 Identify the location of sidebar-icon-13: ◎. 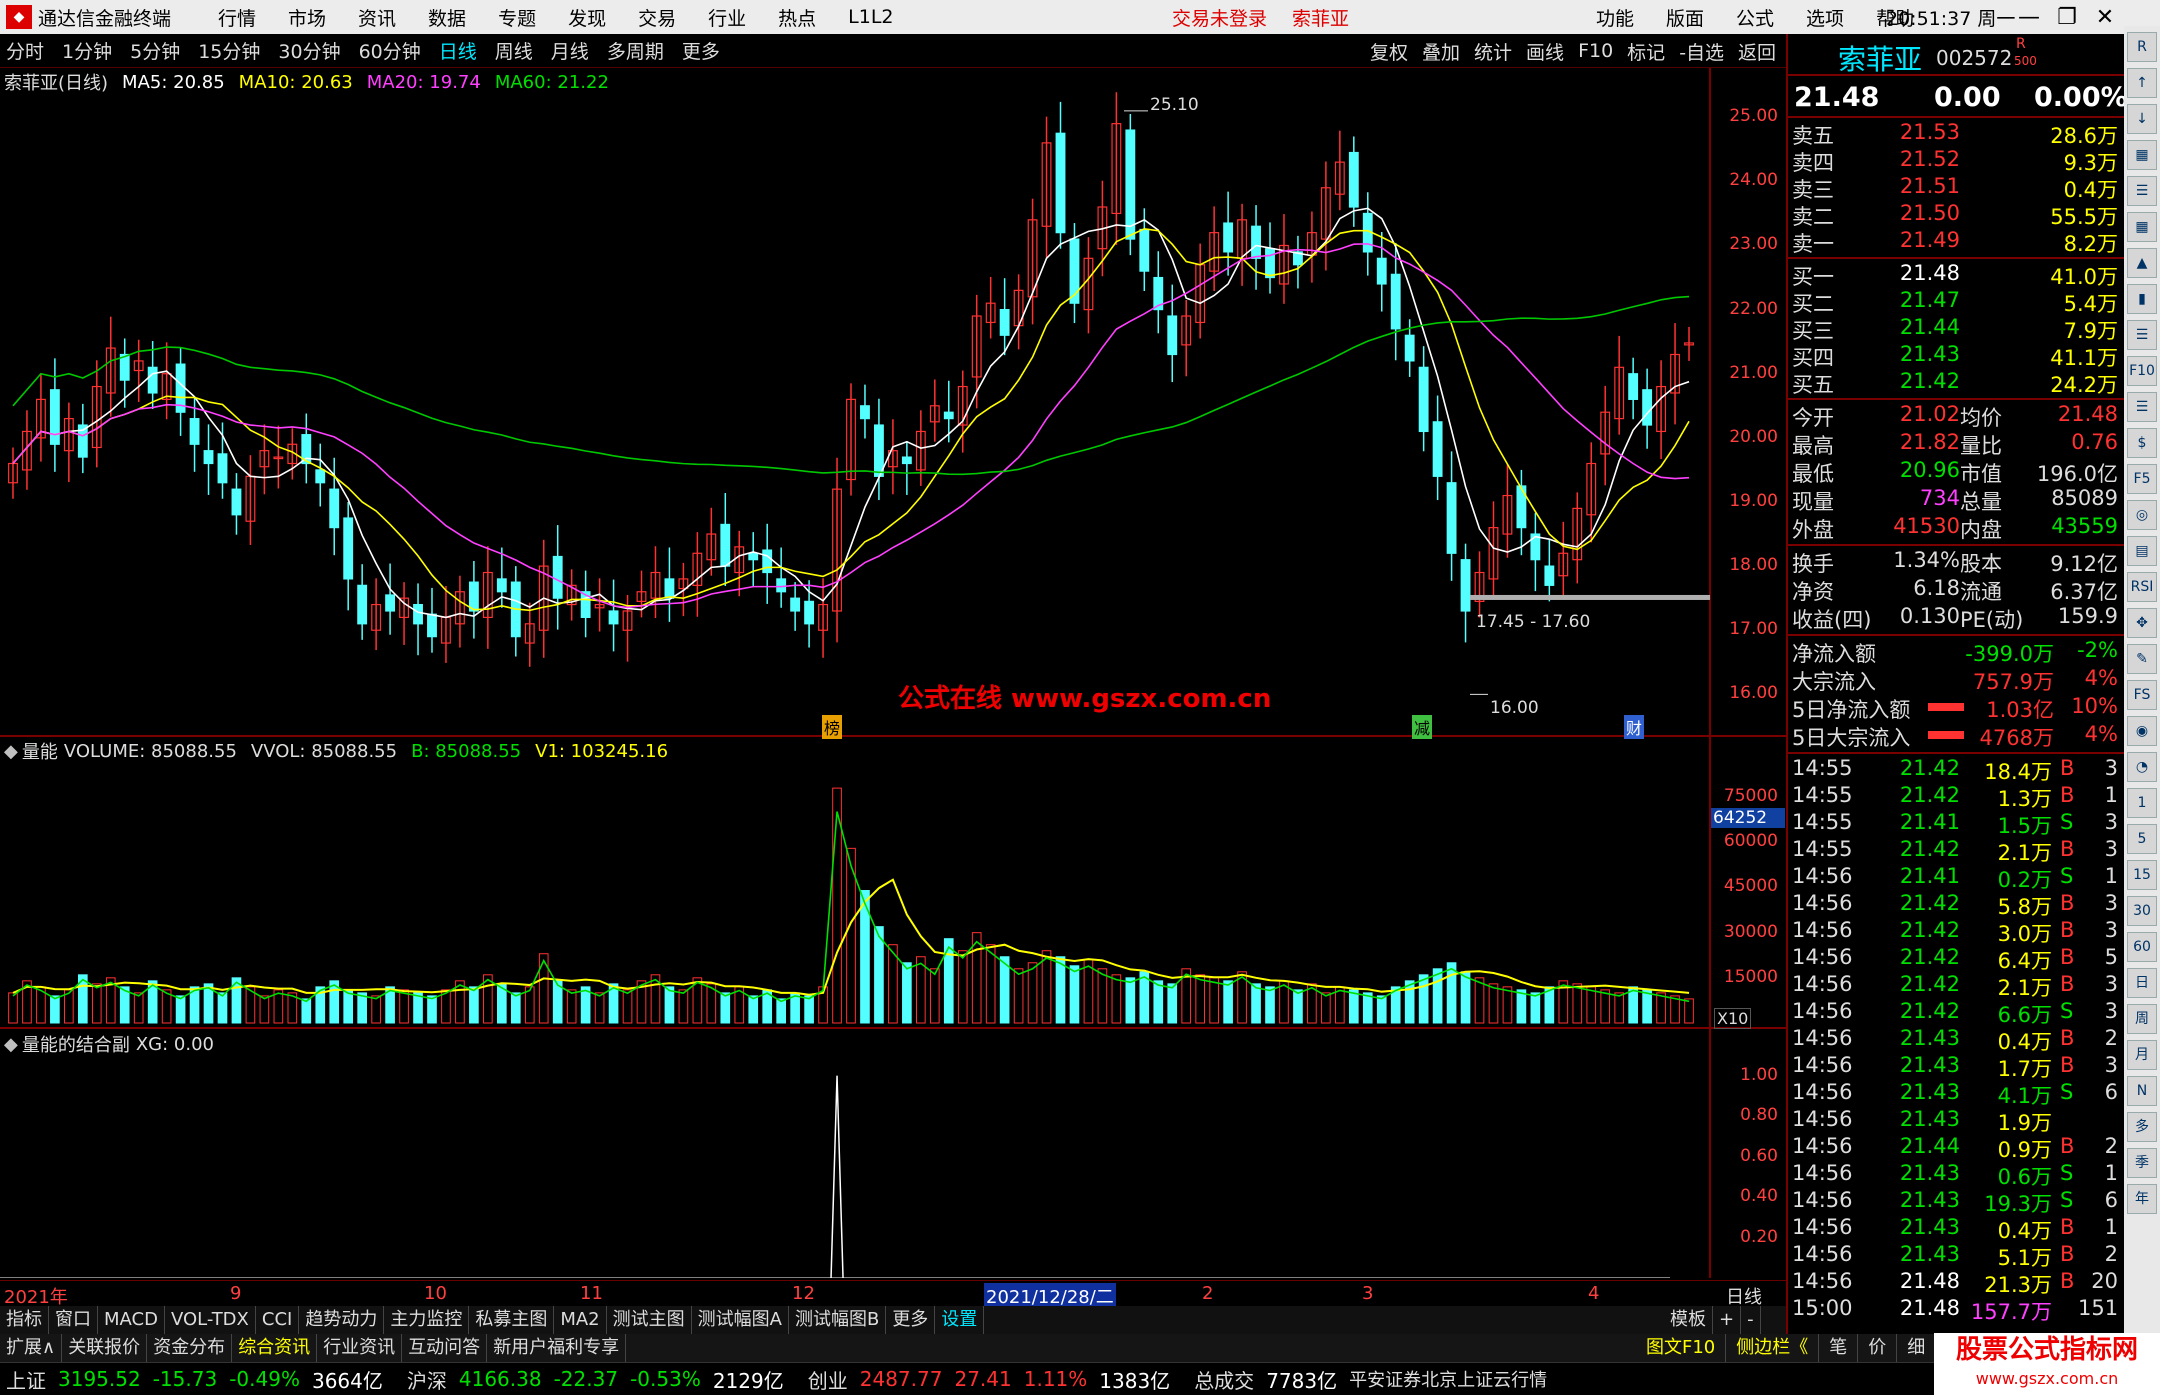
(2142, 515).